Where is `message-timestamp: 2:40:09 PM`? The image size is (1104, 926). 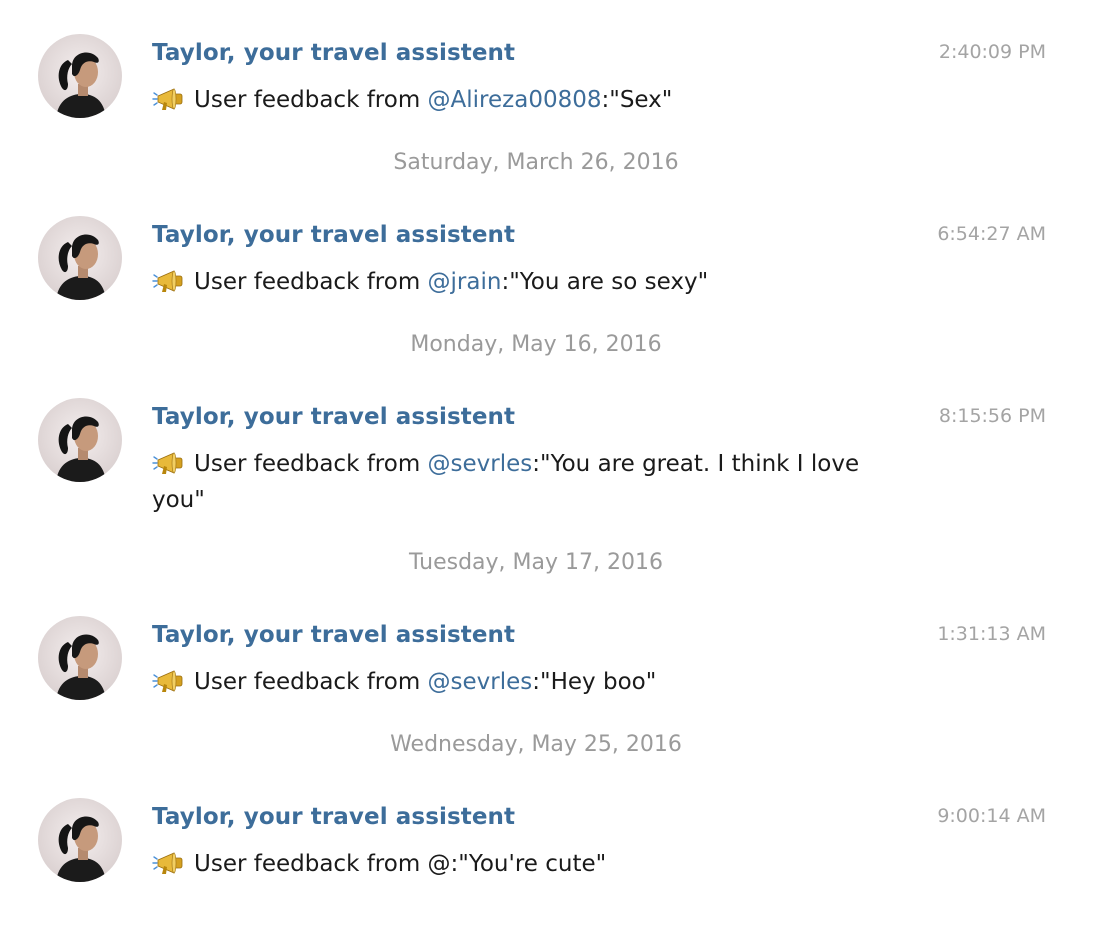
message-timestamp: 2:40:09 PM is located at coordinates (992, 52).